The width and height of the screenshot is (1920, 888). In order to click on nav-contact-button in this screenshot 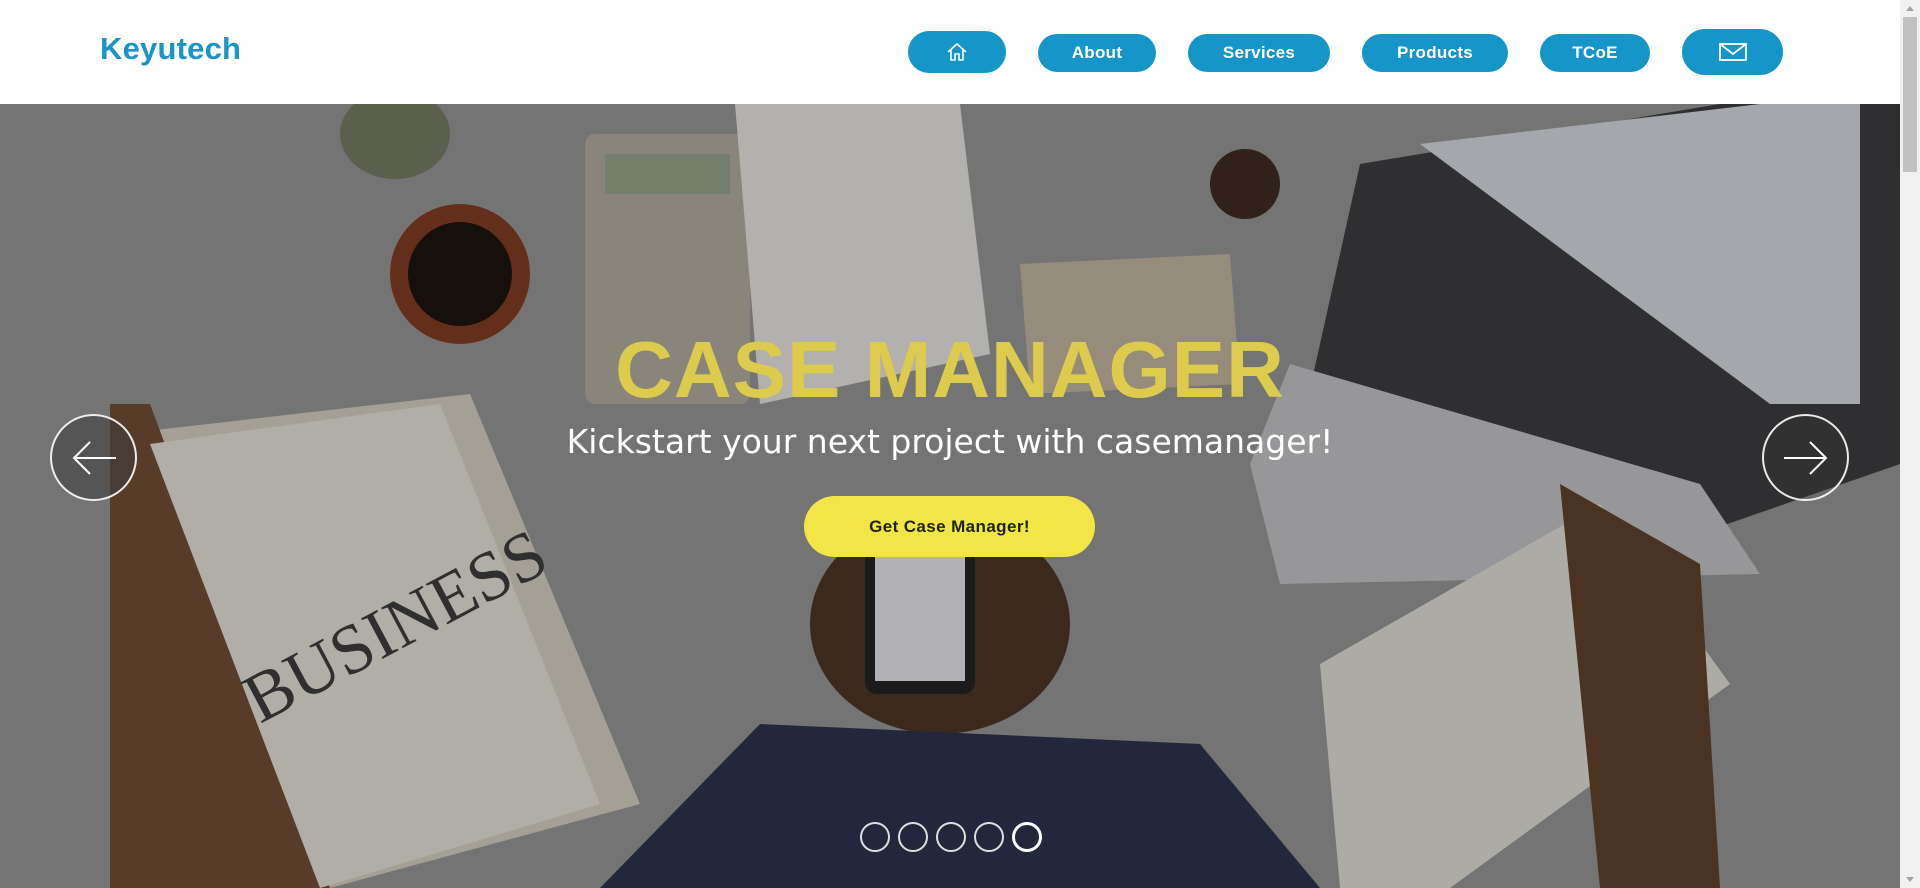, I will do `click(1732, 52)`.